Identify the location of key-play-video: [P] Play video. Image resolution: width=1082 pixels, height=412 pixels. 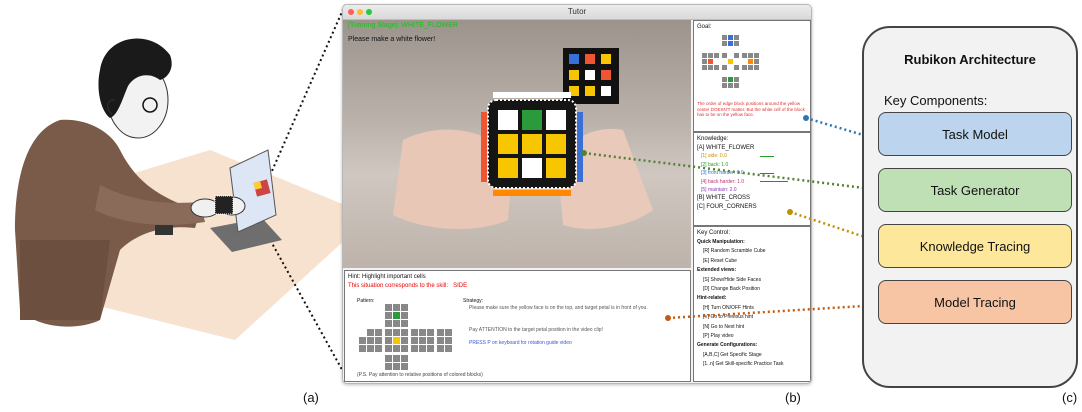
(740, 336).